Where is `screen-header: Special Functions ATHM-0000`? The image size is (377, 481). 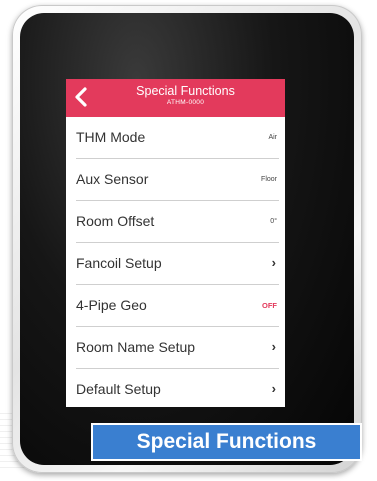
screen-header: Special Functions ATHM-0000 is located at coordinates (175, 98).